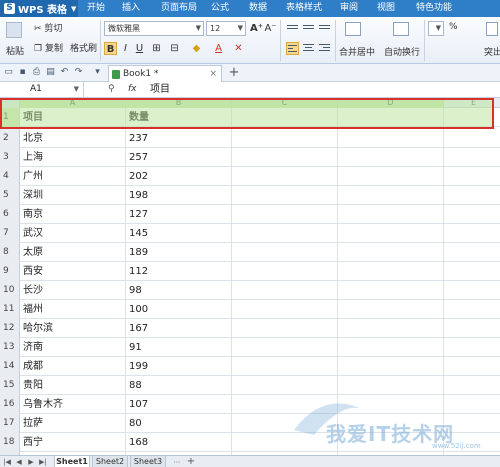 This screenshot has width=500, height=467. I want to click on cell-quantity: 127, so click(179, 214).